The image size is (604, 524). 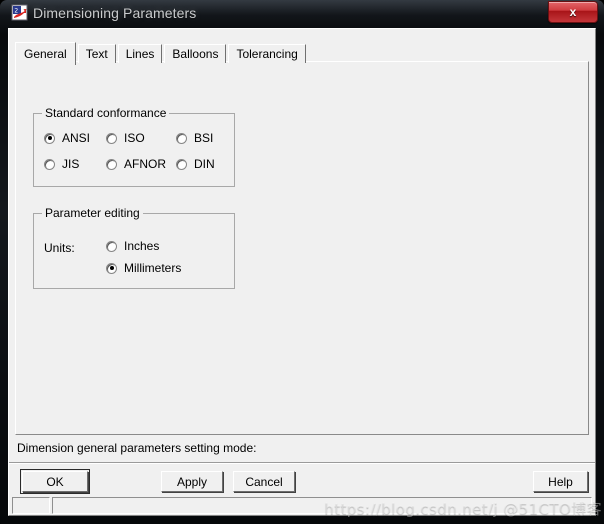 I want to click on tab-general: General, so click(x=45, y=53).